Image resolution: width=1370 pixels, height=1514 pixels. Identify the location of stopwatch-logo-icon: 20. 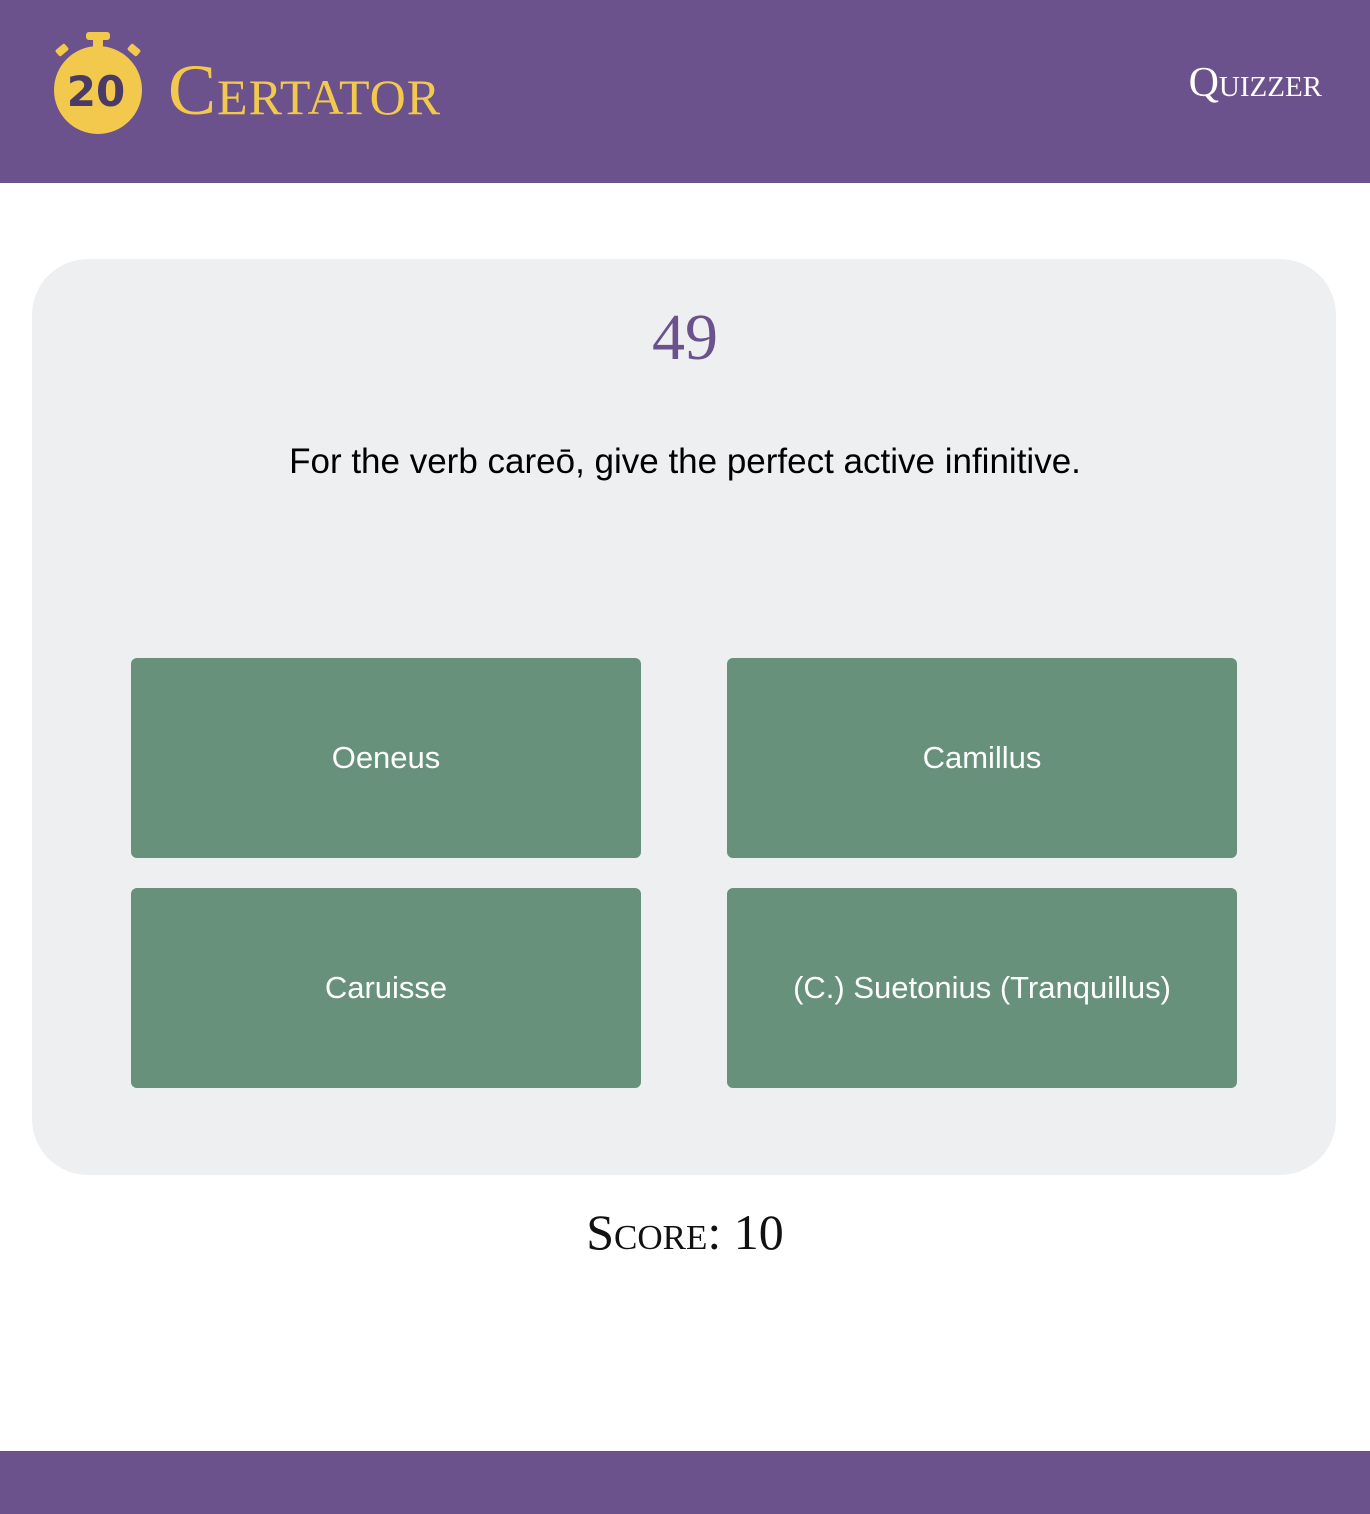
(98, 82).